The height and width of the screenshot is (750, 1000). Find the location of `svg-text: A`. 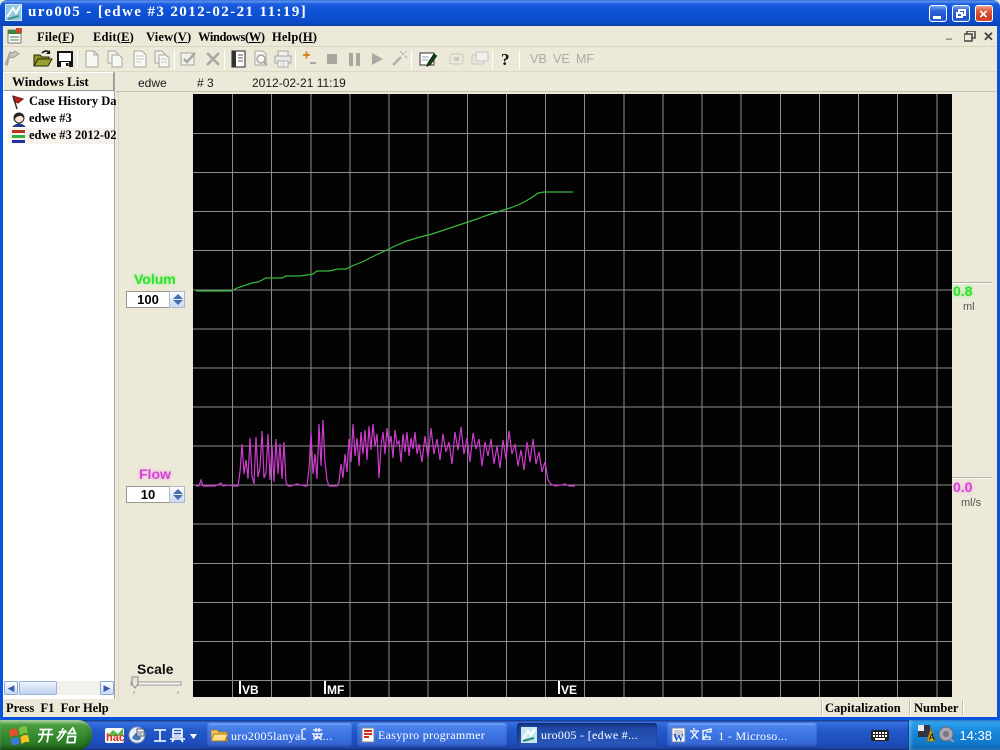

svg-text: A is located at coordinates (932, 737).